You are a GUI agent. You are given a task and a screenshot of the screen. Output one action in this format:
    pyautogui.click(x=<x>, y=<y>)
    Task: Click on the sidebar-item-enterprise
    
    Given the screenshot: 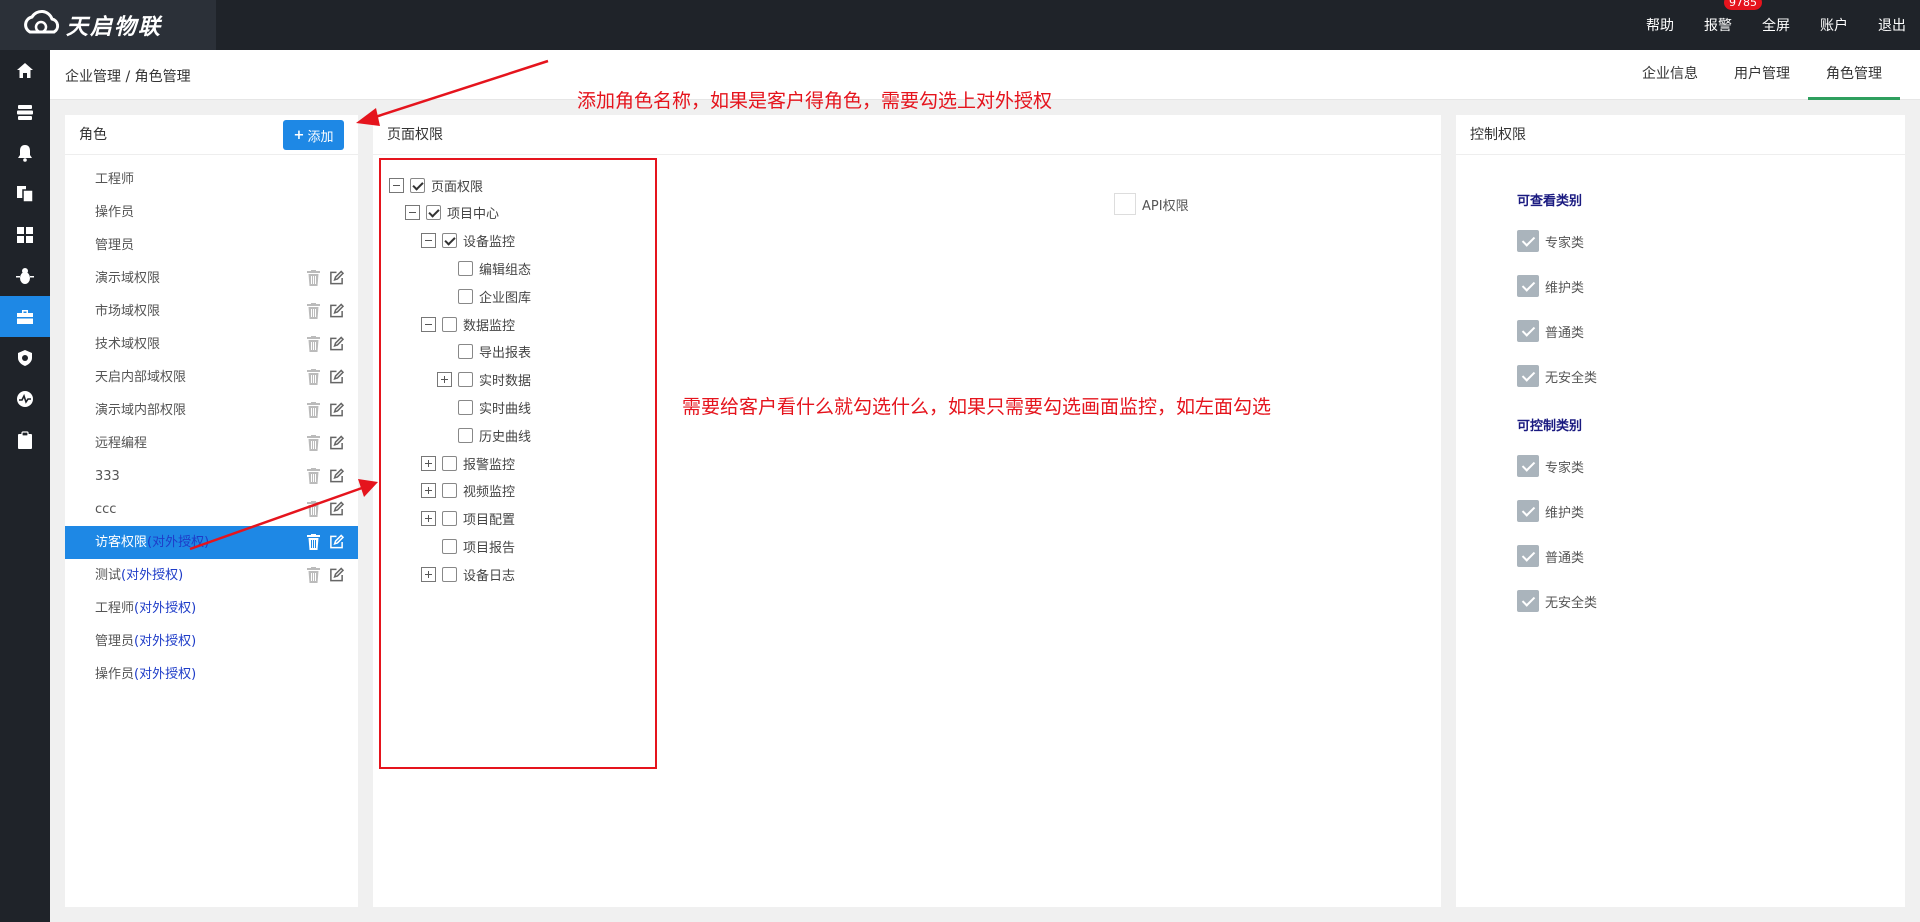 What is the action you would take?
    pyautogui.click(x=25, y=316)
    